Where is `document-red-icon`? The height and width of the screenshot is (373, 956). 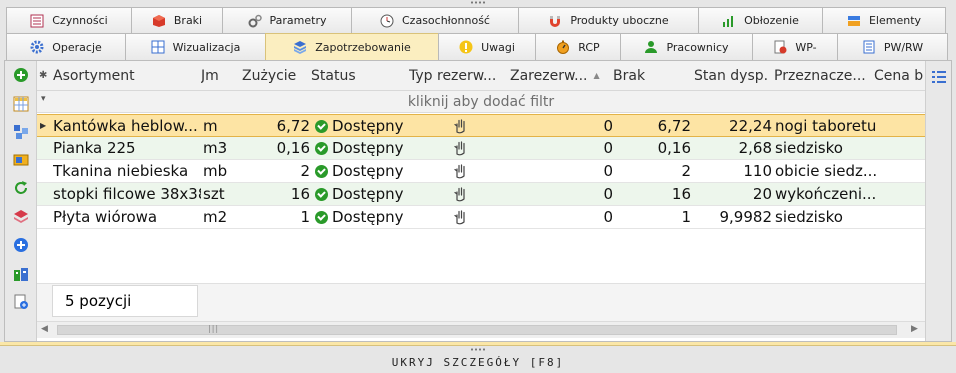
document-red-icon is located at coordinates (780, 47).